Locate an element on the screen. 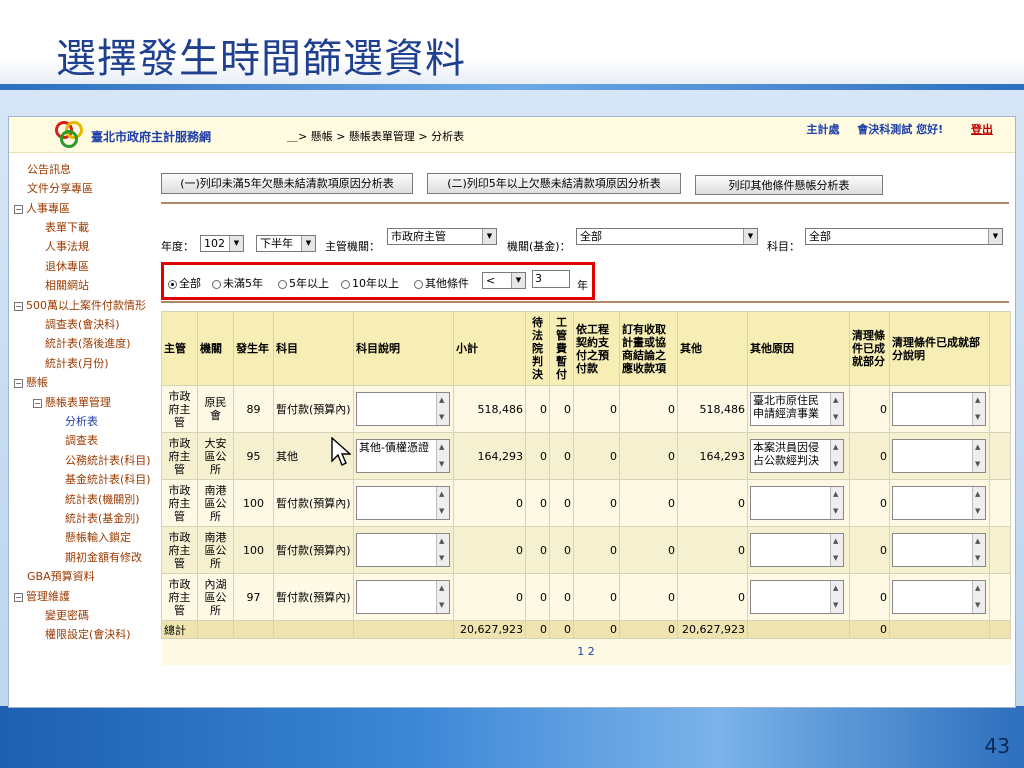  col-other-reason: 其他原因 is located at coordinates (798, 348).